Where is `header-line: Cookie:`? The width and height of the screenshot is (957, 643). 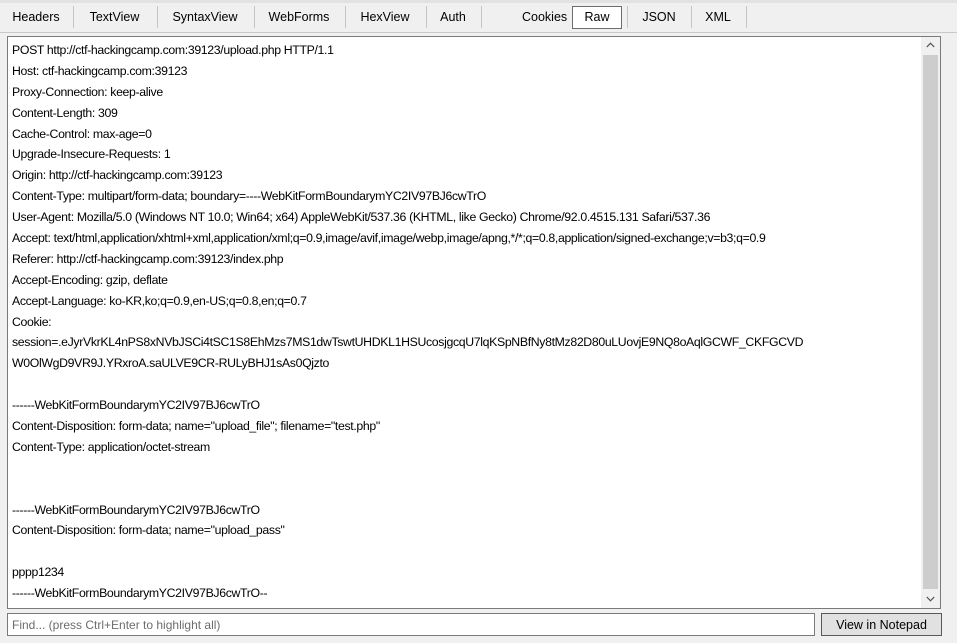
header-line: Cookie: is located at coordinates (32, 321).